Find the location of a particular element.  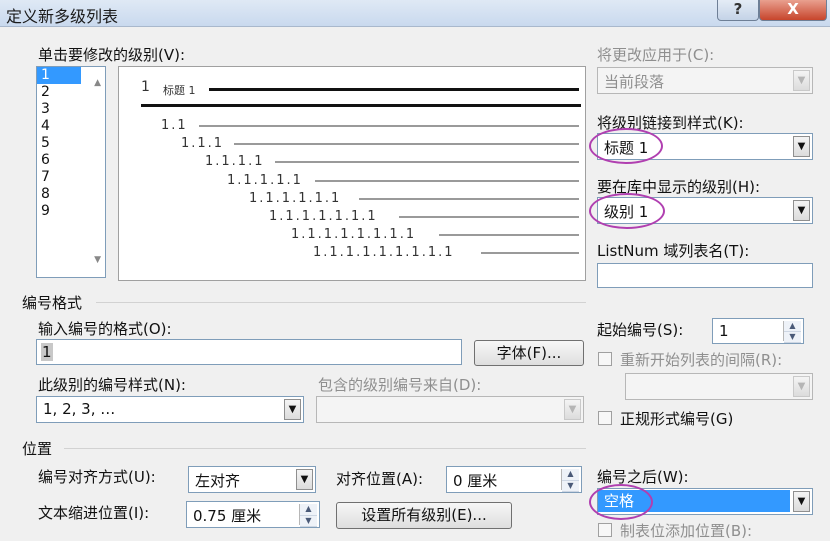

levels-label: 单击要修改的级别(V): is located at coordinates (112, 55).